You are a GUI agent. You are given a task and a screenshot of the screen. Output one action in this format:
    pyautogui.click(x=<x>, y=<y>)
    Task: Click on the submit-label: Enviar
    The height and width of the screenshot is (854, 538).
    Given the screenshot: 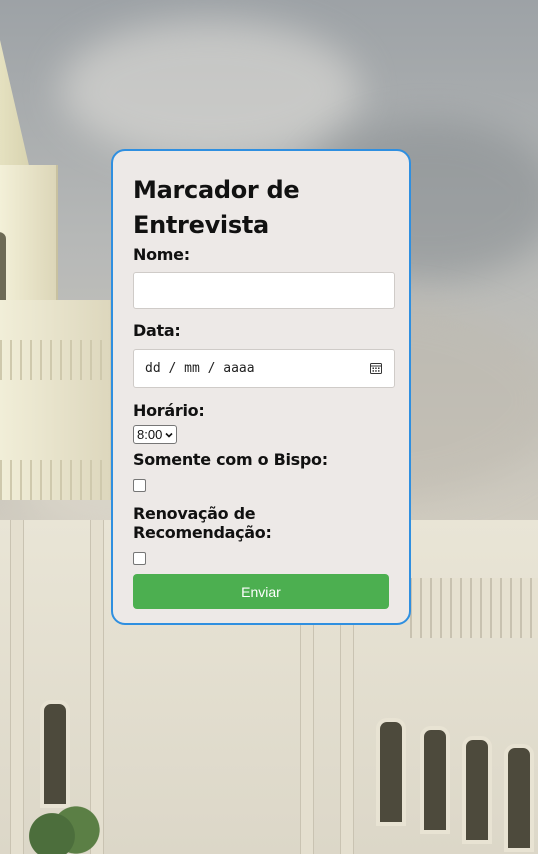 What is the action you would take?
    pyautogui.click(x=261, y=591)
    